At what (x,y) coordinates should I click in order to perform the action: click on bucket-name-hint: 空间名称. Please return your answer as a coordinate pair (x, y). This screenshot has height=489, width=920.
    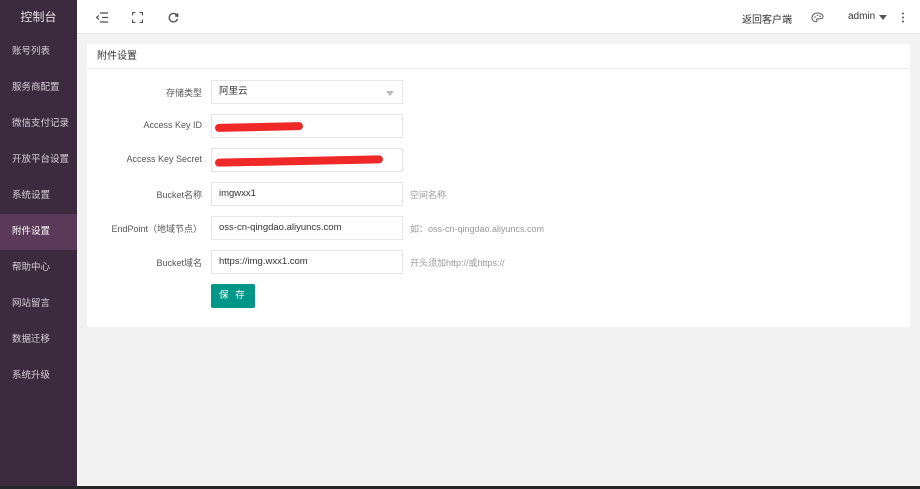
    Looking at the image, I should click on (428, 195).